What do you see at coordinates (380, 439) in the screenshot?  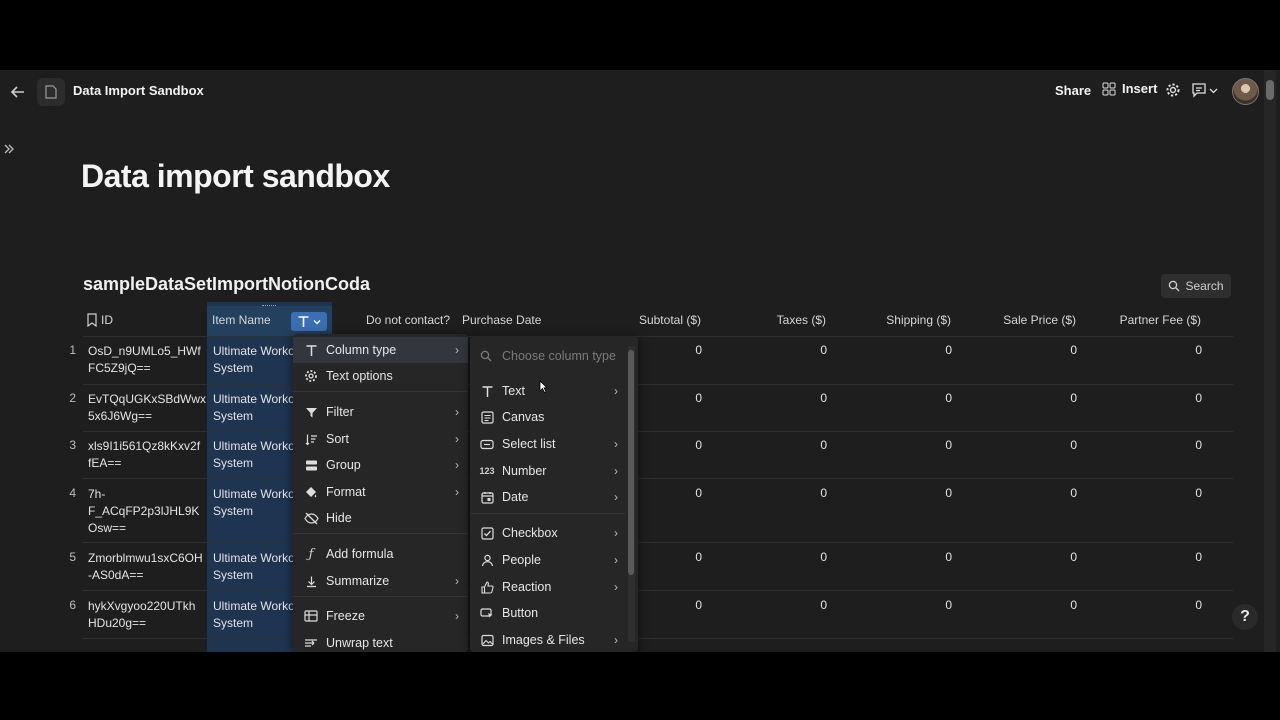 I see `menu-item-sort: Sort ›` at bounding box center [380, 439].